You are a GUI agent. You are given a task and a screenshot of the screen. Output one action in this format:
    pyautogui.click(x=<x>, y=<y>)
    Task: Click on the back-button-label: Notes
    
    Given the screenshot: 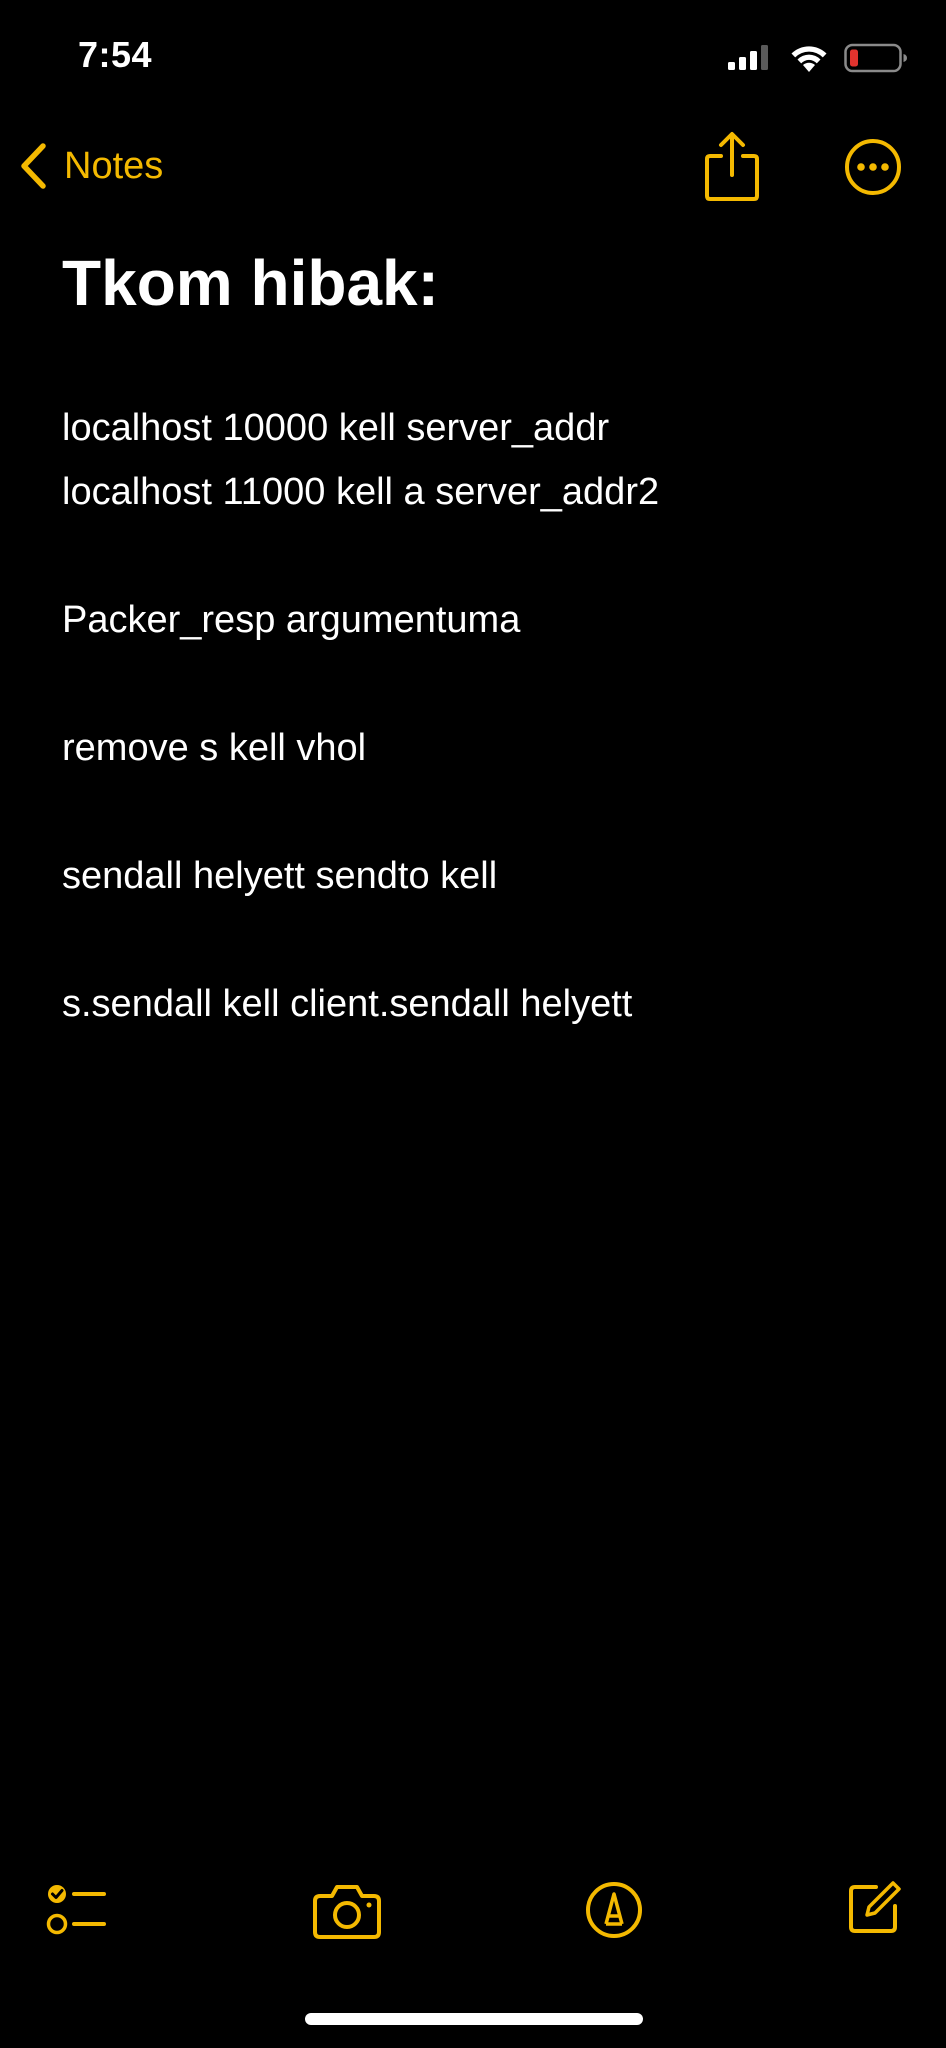 What is the action you would take?
    pyautogui.click(x=114, y=166)
    